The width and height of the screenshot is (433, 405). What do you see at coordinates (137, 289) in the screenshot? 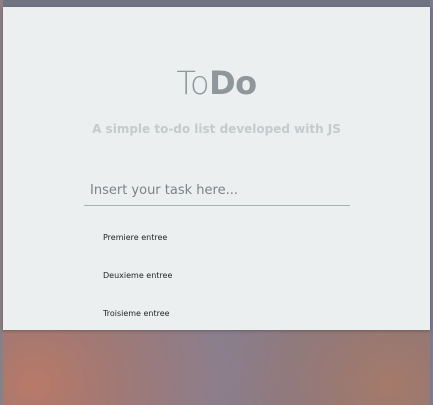
I see `task-item: Deuxieme entree` at bounding box center [137, 289].